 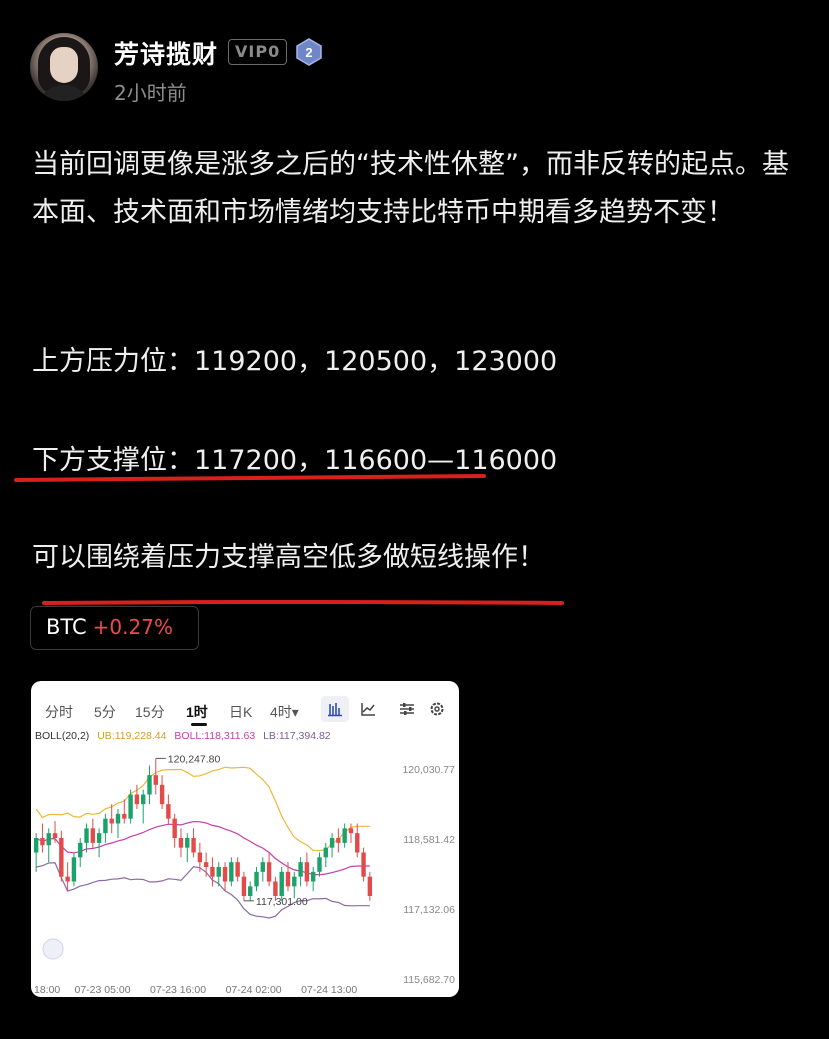 I want to click on x-tick-label: 07-23 16:00, so click(x=178, y=990).